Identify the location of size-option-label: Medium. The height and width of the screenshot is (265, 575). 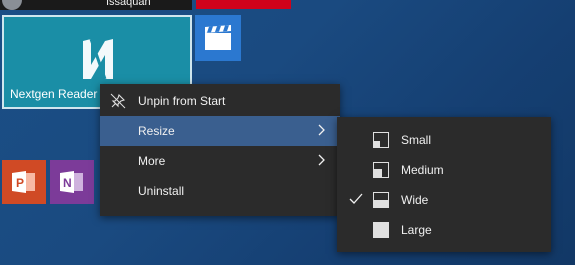
(422, 170).